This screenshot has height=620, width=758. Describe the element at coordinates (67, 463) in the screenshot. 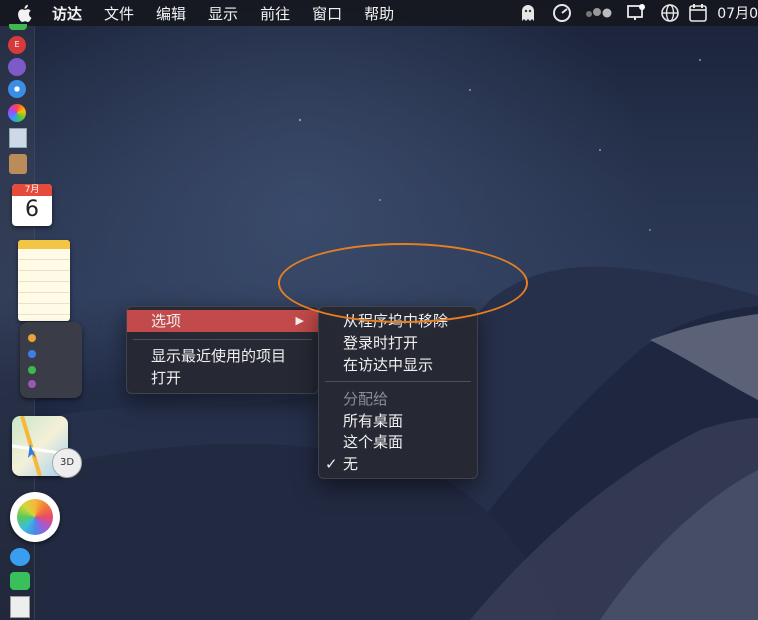

I see `maps-3d-badge: 3D` at that location.